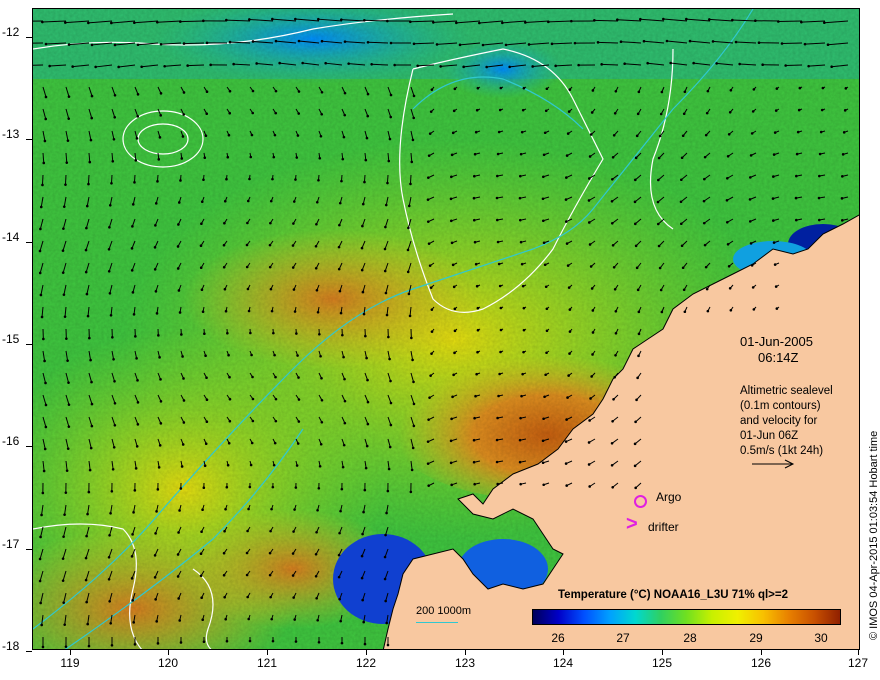  I want to click on colorbar-title: Temperature (°C) NOAA16_L3U 71% ql>=2, so click(673, 595).